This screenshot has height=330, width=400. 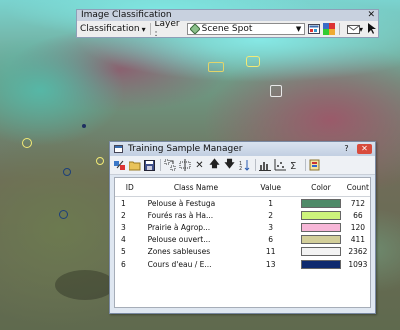 I want to click on statistics-icon: Σ, so click(x=294, y=165).